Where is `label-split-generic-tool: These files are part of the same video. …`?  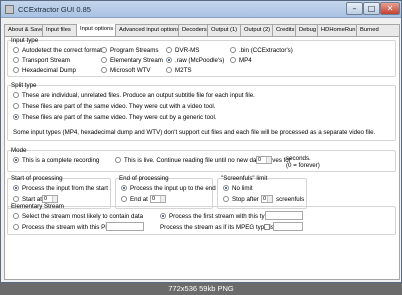
label-split-generic-tool: These files are part of the same video. … is located at coordinates (119, 117).